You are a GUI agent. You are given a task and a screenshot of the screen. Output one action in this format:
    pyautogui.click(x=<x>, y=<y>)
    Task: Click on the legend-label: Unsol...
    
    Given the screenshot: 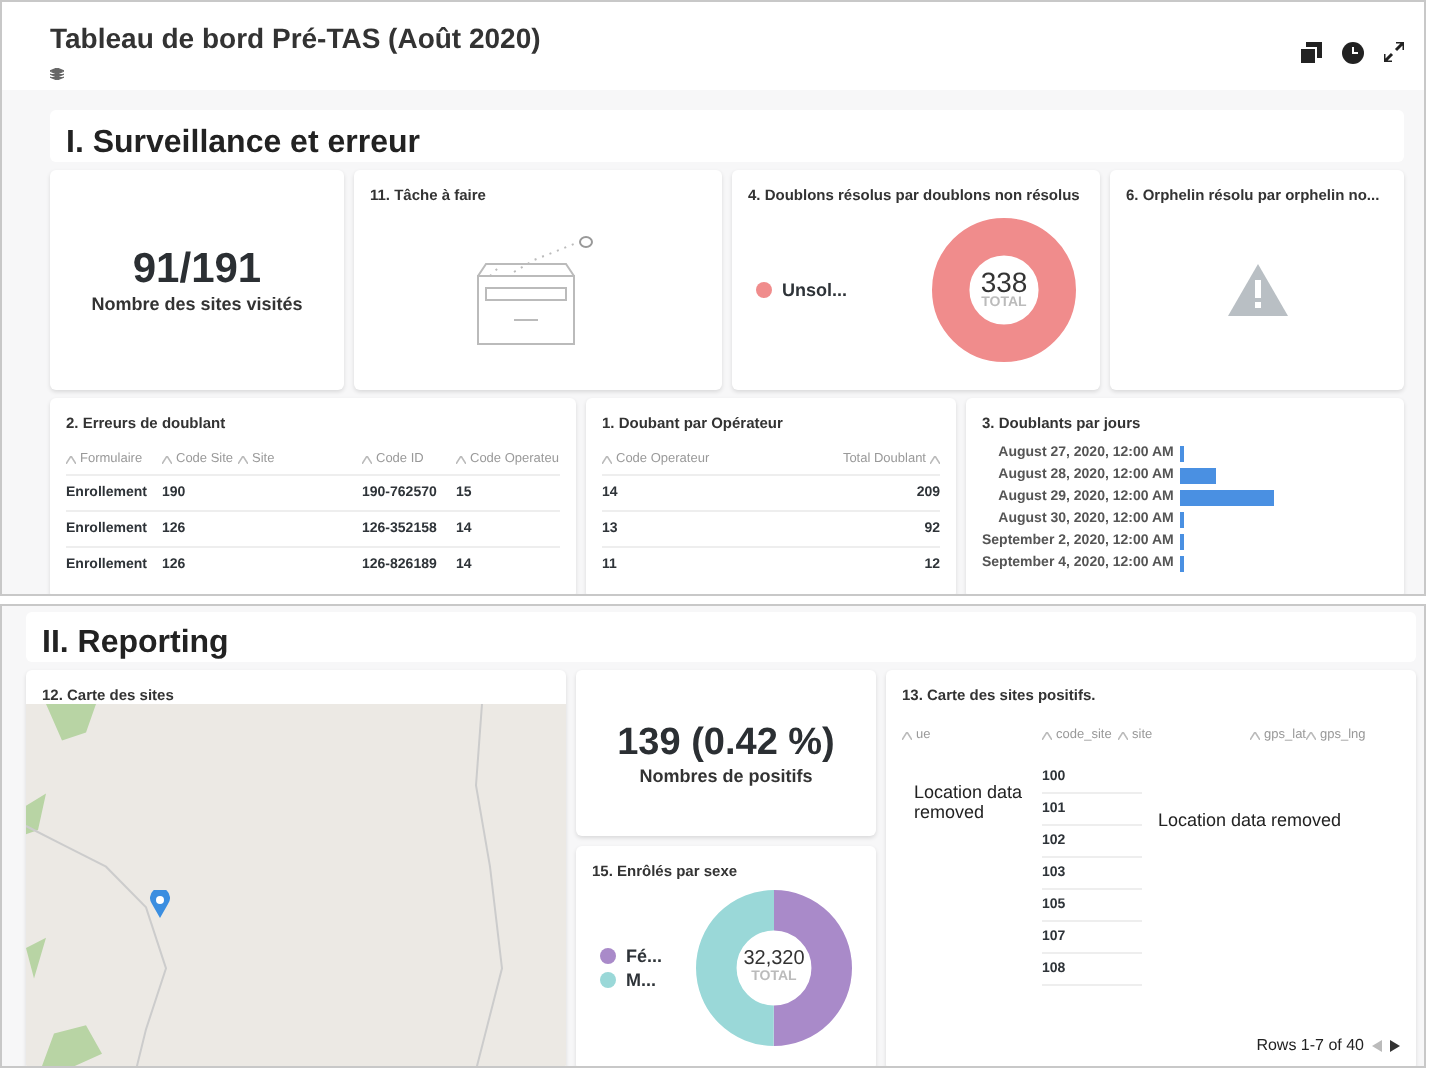 What is the action you would take?
    pyautogui.click(x=815, y=289)
    